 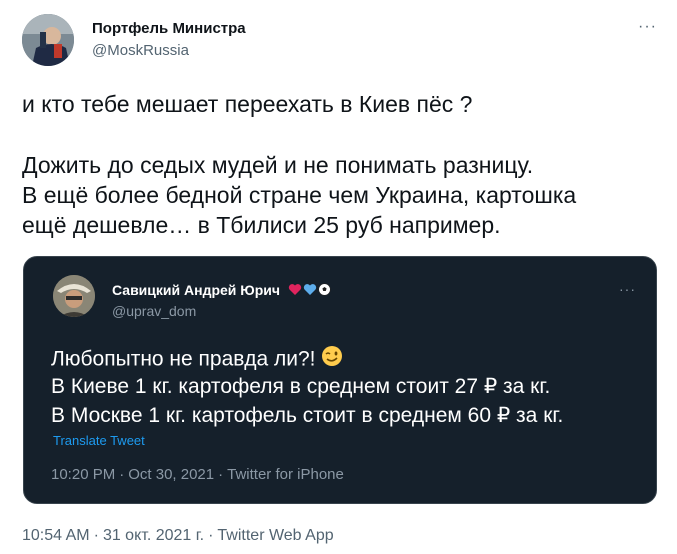 What do you see at coordinates (324, 291) in the screenshot?
I see `soccer-ball-icon` at bounding box center [324, 291].